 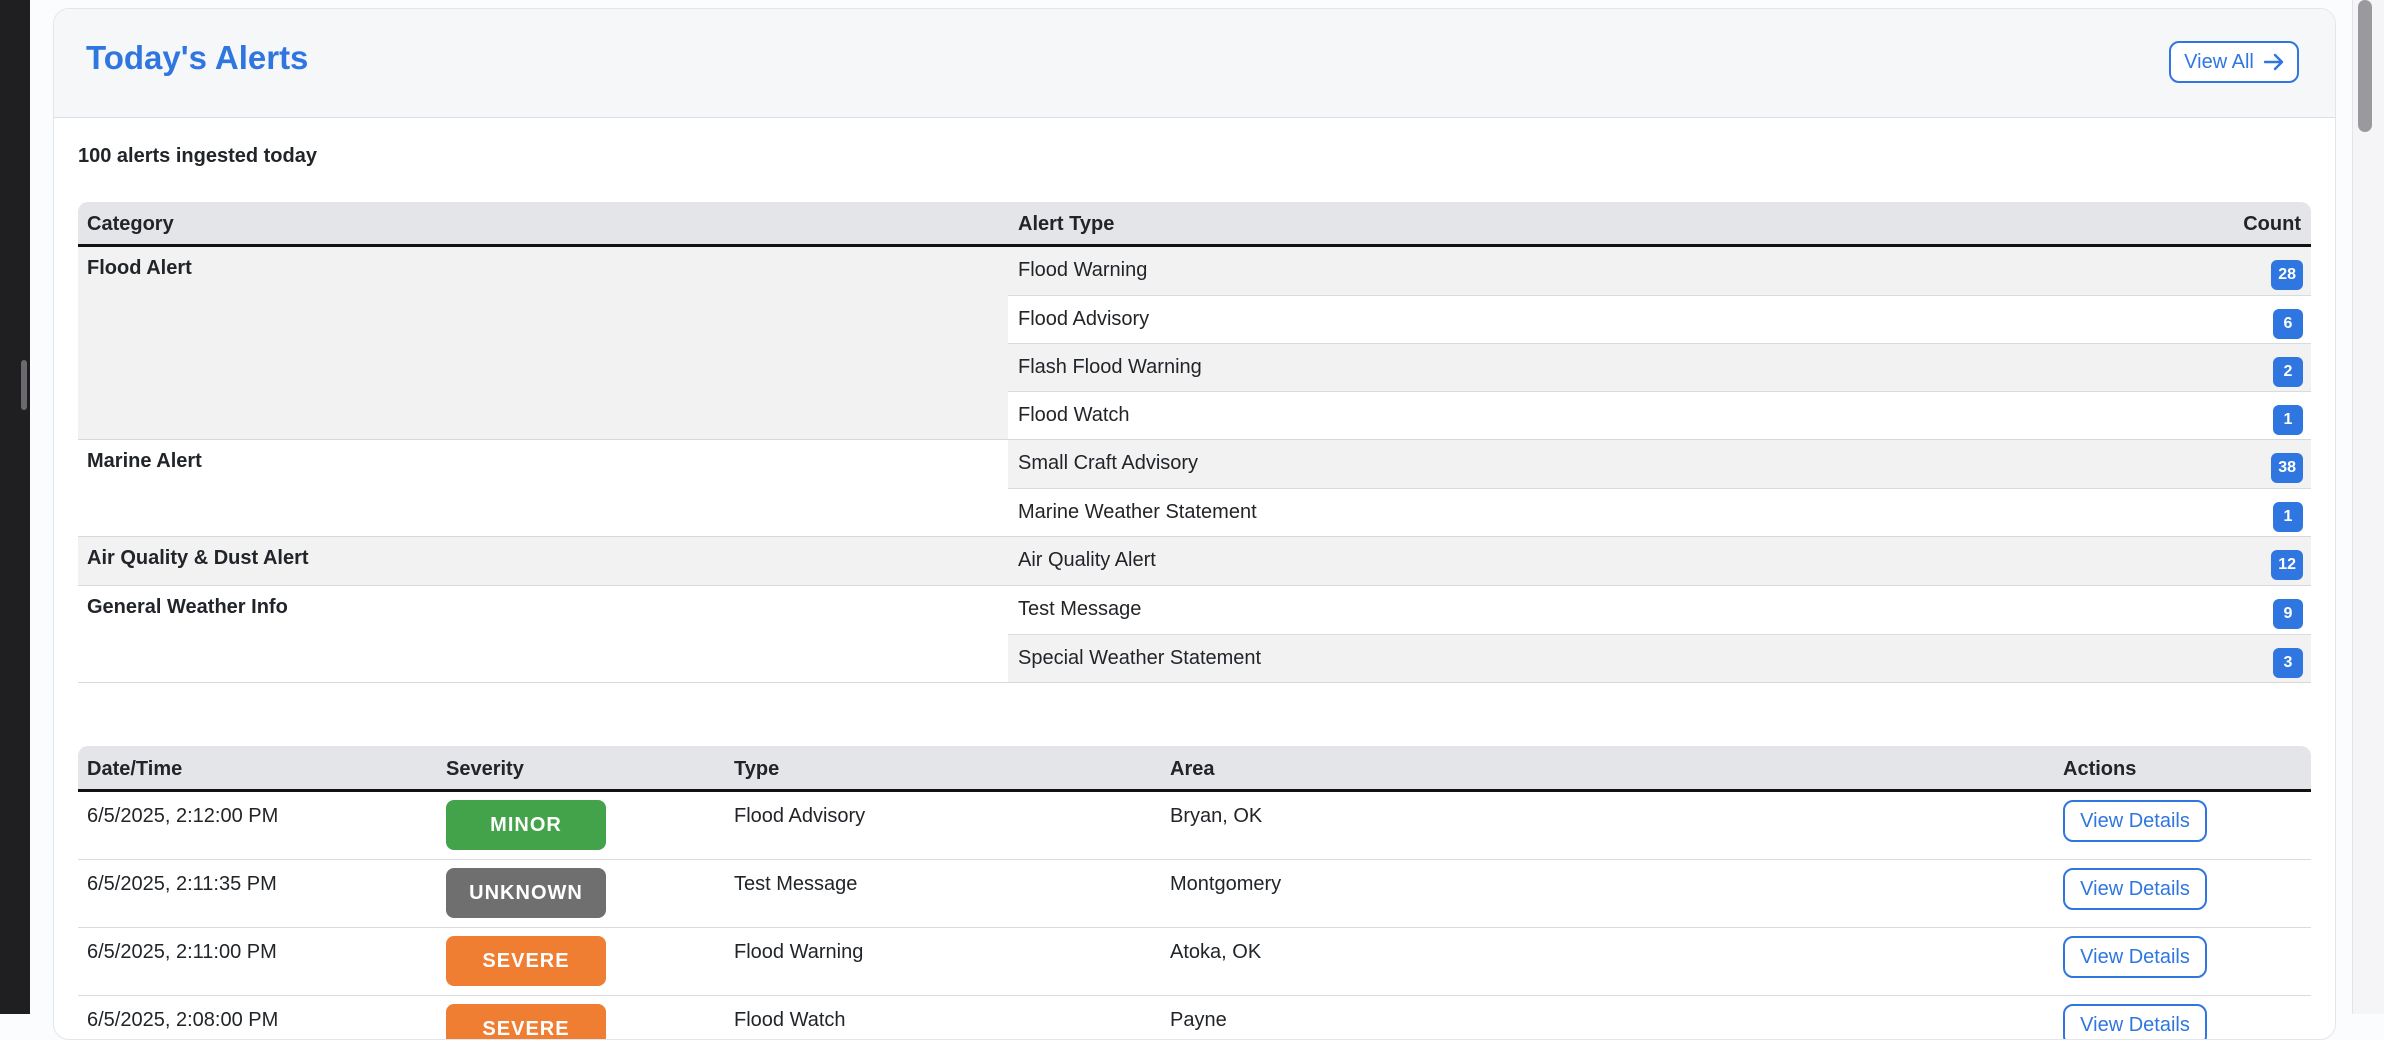 I want to click on count-badge: 6, so click(x=2288, y=324).